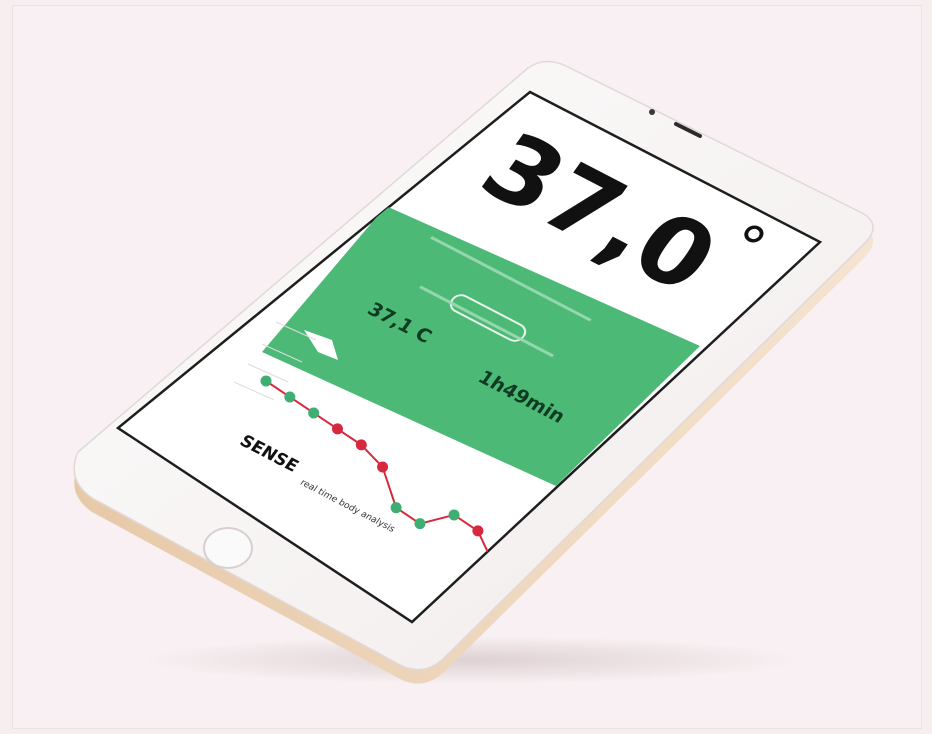 The width and height of the screenshot is (932, 734). Describe the element at coordinates (228, 548) in the screenshot. I see `home-button` at that location.